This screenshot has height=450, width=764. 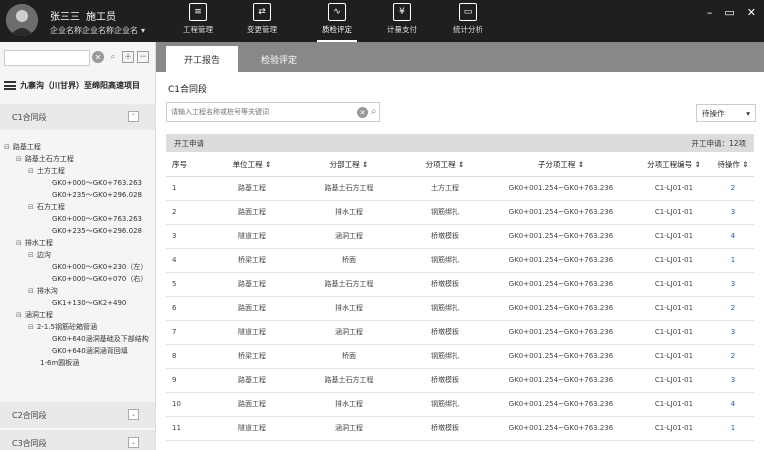 I want to click on col-item: 分项工程 ⇕, so click(x=445, y=165).